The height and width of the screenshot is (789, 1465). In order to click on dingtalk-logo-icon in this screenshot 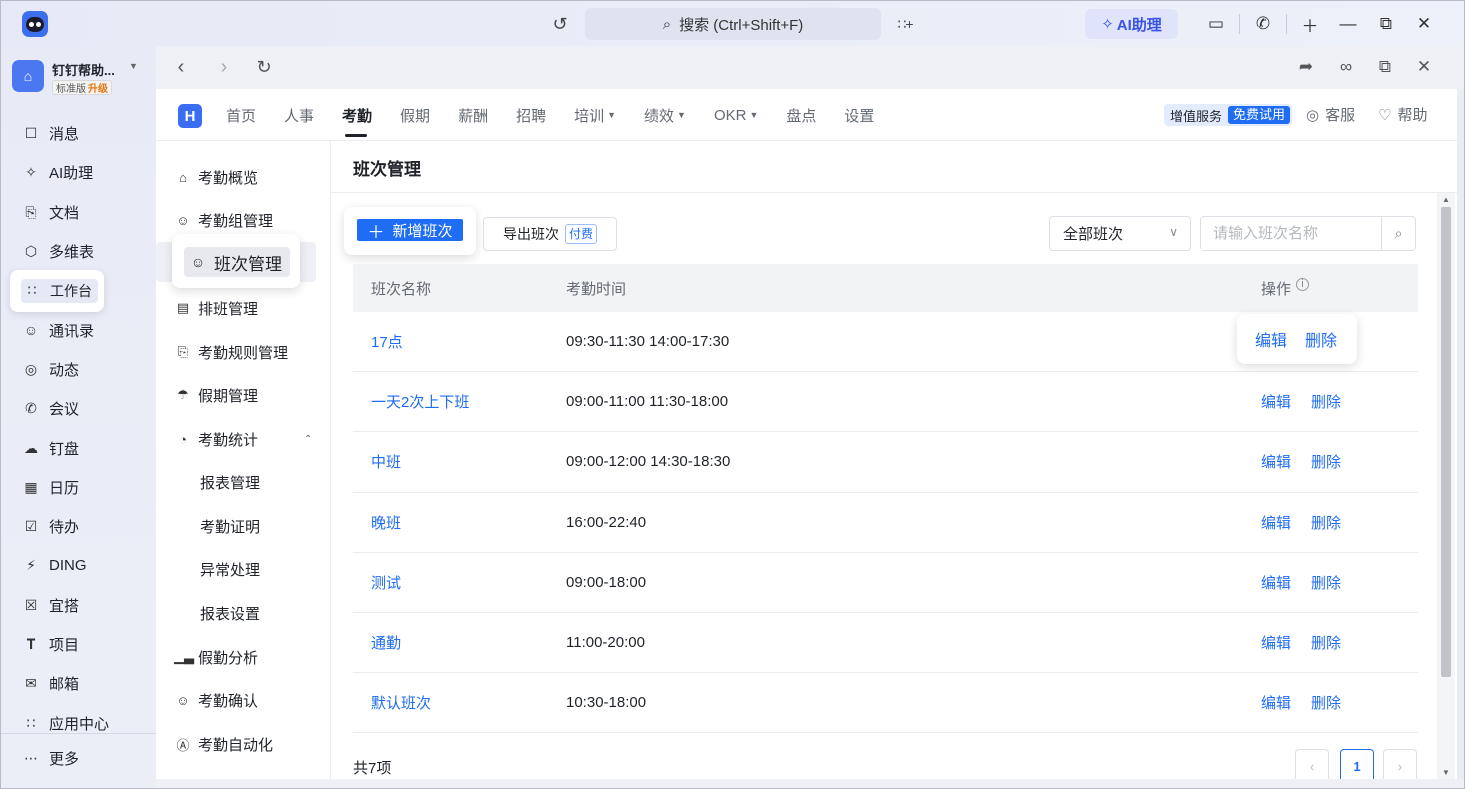, I will do `click(35, 24)`.